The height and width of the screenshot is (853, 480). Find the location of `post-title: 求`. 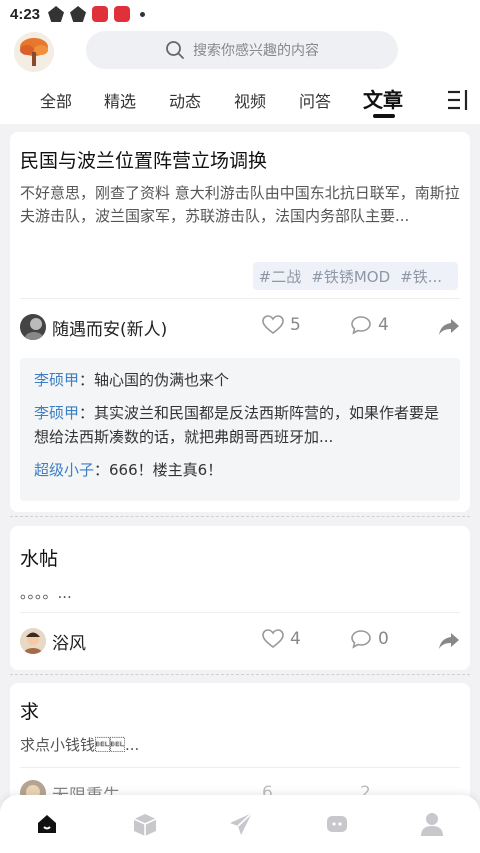

post-title: 求 is located at coordinates (29, 710).